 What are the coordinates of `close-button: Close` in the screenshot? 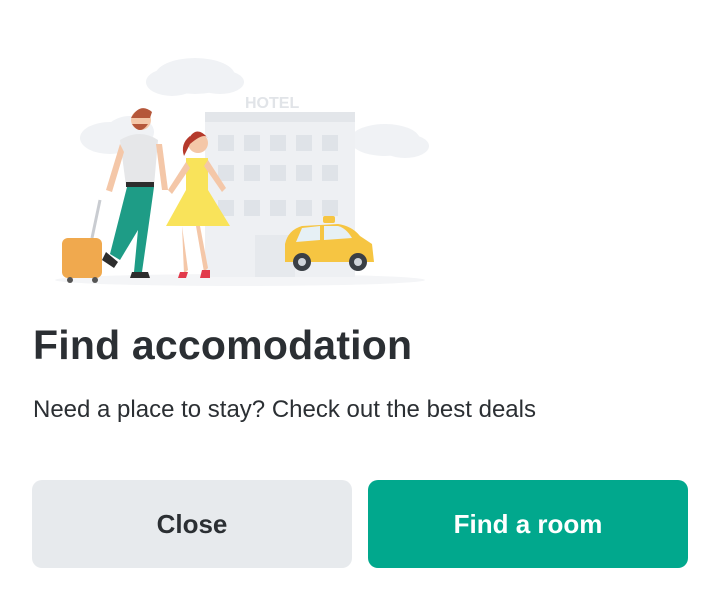 It's located at (192, 524).